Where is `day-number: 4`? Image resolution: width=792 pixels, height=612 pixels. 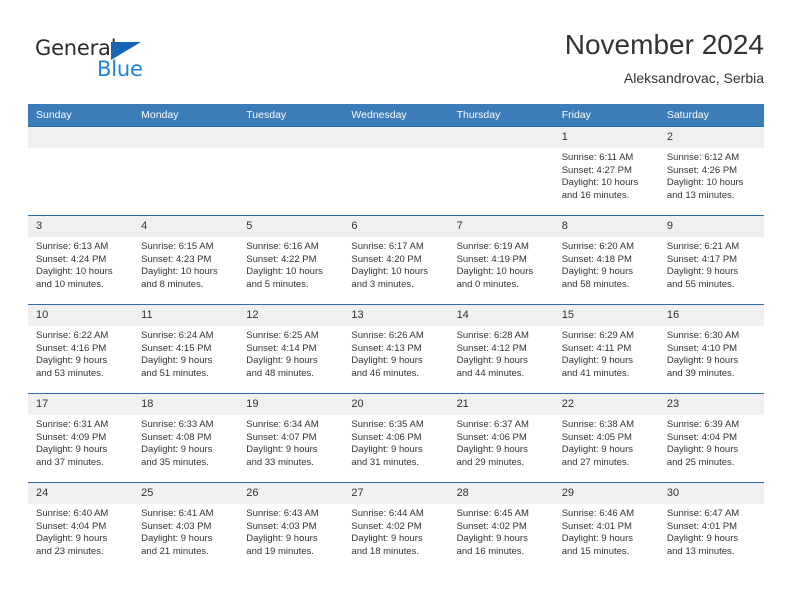
day-number: 4 is located at coordinates (186, 226).